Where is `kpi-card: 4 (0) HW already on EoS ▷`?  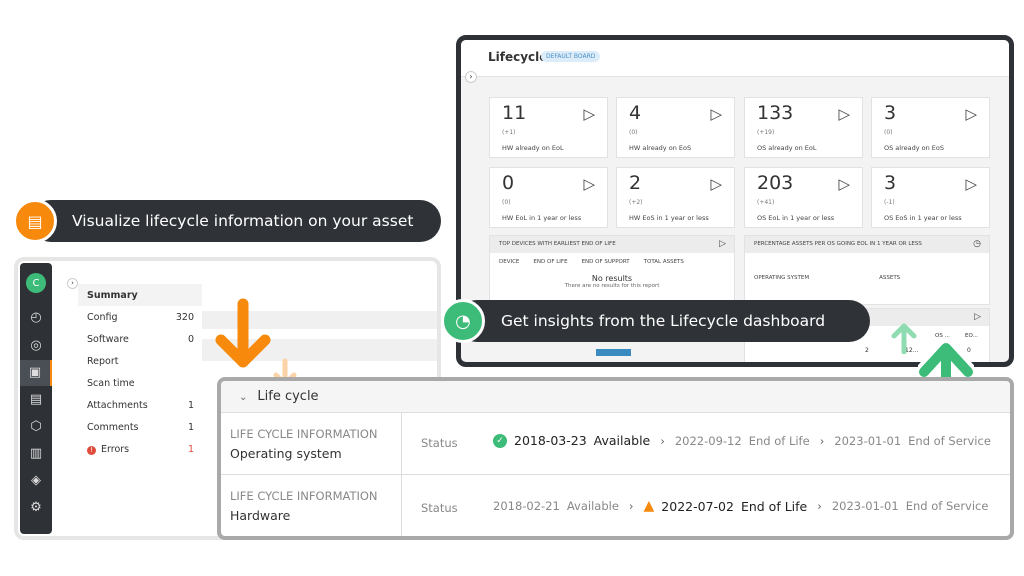
kpi-card: 4 (0) HW already on EoS ▷ is located at coordinates (675, 127).